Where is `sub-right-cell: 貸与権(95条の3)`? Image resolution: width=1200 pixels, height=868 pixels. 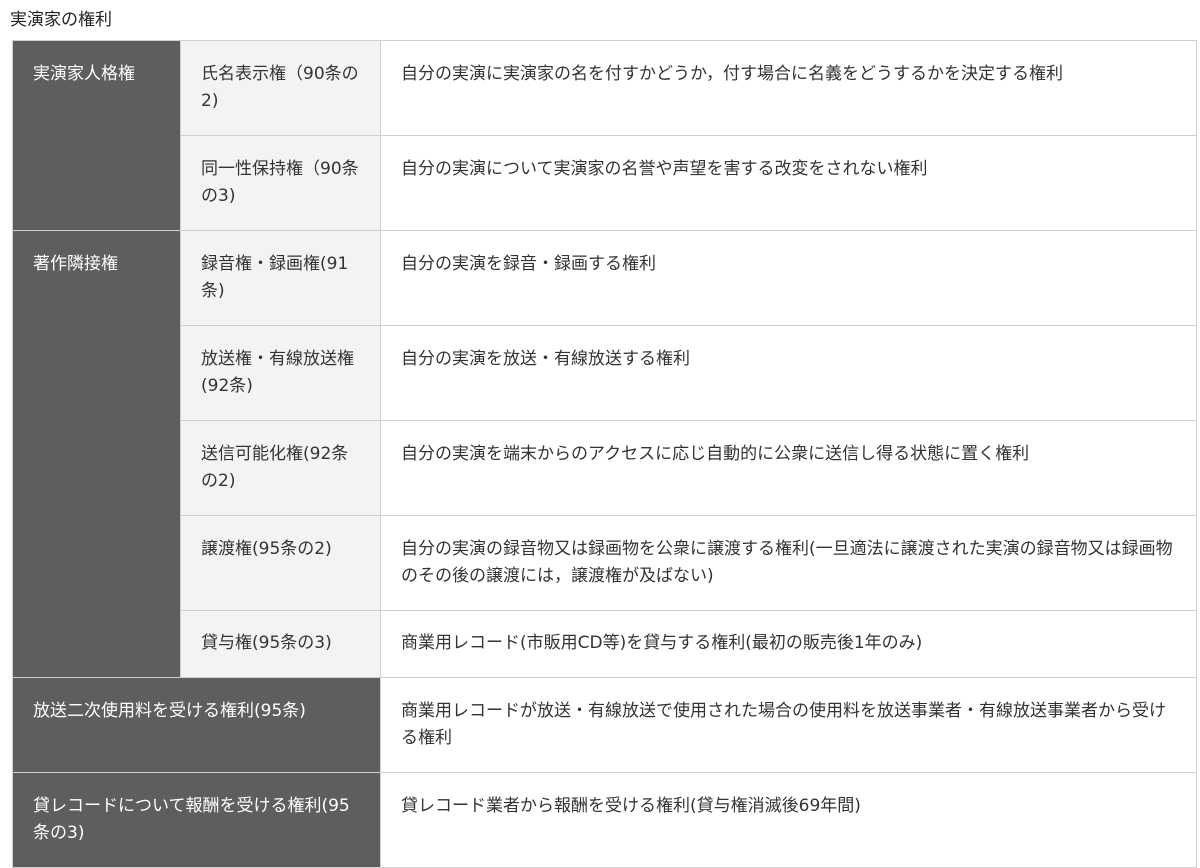
sub-right-cell: 貸与権(95条の3) is located at coordinates (280, 644).